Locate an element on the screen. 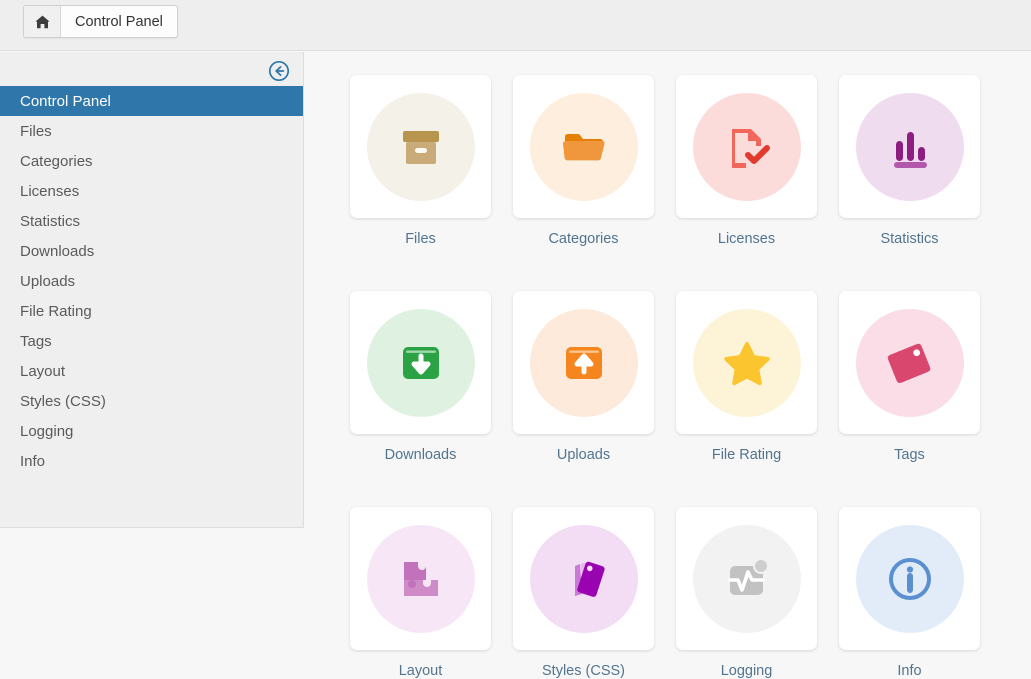  tile-downloads: Downloads is located at coordinates (420, 377).